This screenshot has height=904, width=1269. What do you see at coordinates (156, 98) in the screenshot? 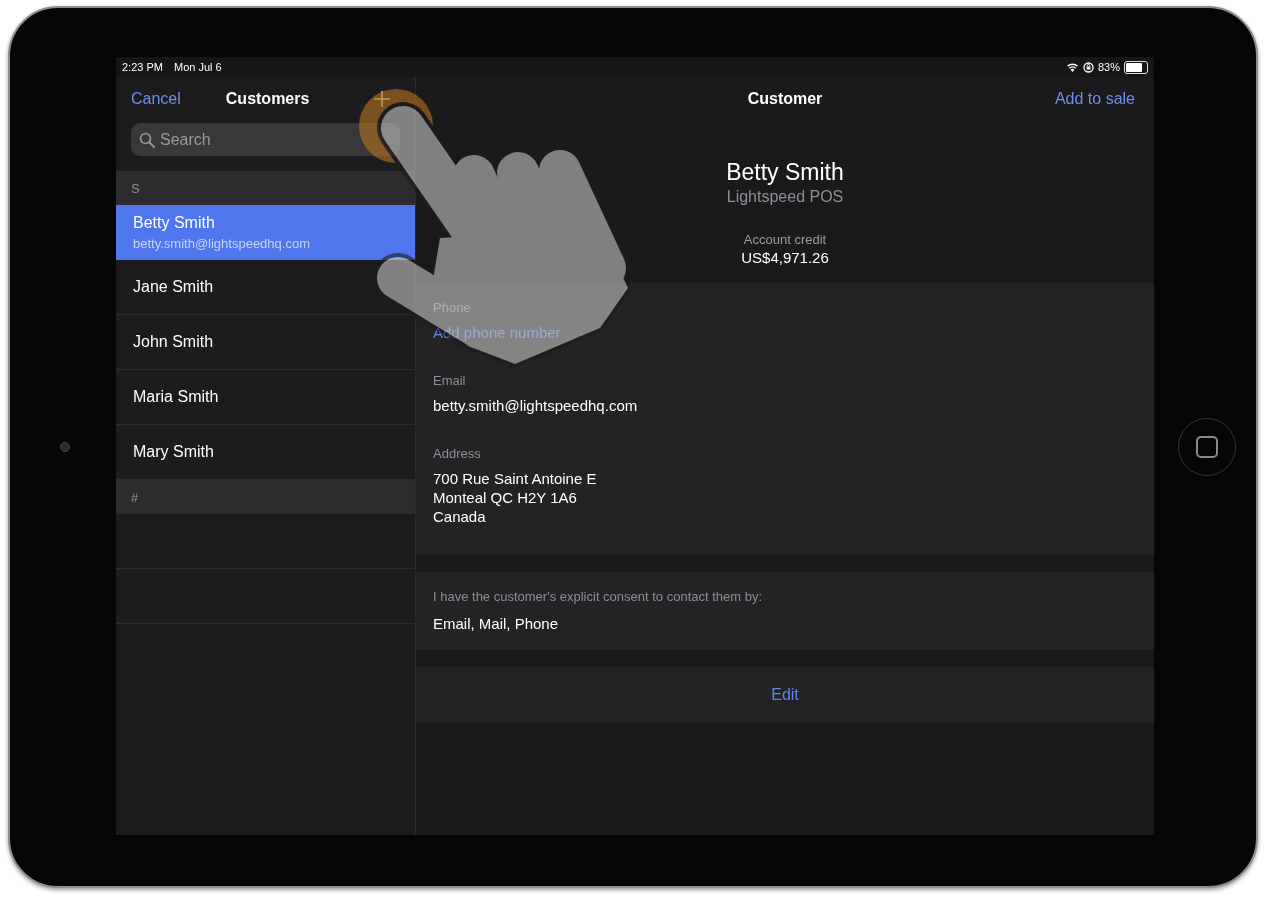
I see `cancel-link: Cancel` at bounding box center [156, 98].